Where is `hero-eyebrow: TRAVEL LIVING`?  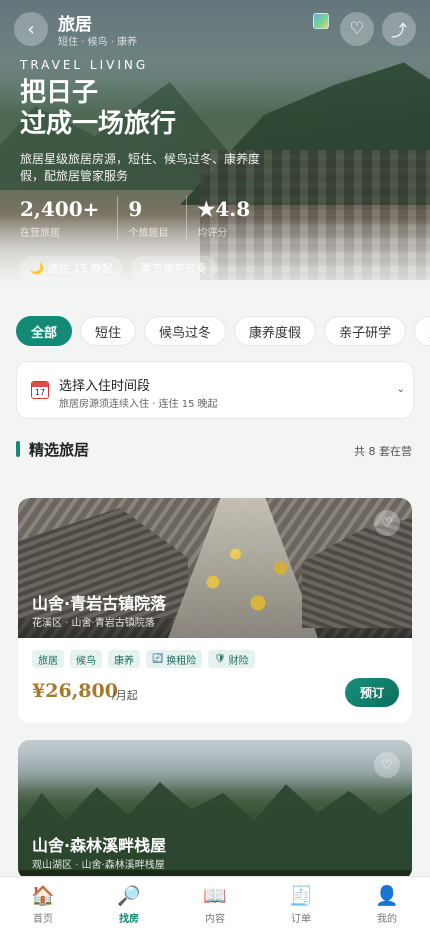 hero-eyebrow: TRAVEL LIVING is located at coordinates (84, 65).